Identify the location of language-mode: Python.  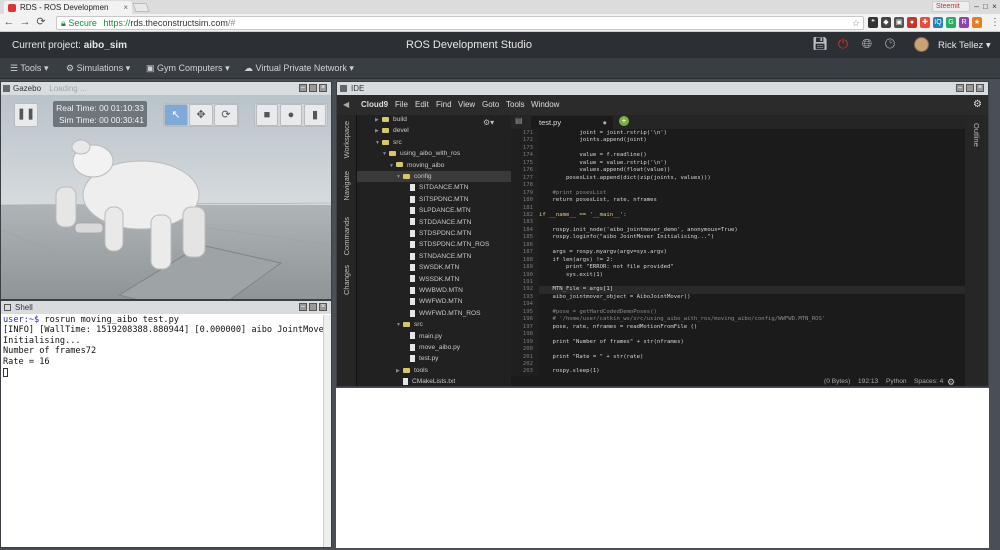
(896, 381).